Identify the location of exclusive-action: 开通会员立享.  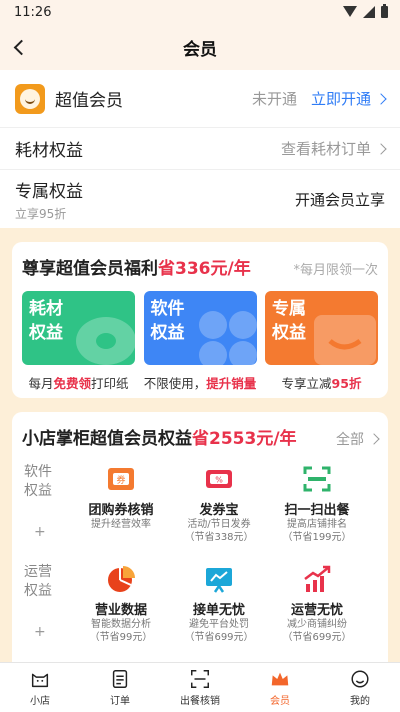
(340, 199).